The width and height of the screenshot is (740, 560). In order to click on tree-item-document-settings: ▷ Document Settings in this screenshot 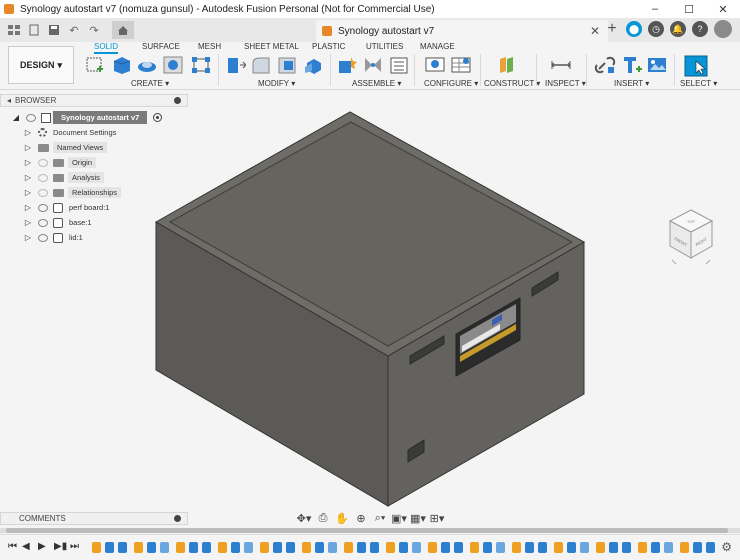, I will do `click(94, 132)`.